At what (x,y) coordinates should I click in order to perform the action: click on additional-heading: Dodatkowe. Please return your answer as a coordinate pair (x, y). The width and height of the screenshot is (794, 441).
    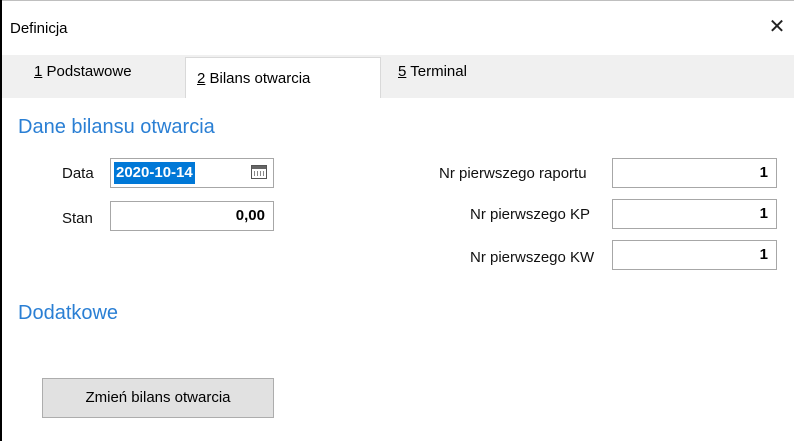
    Looking at the image, I should click on (68, 313).